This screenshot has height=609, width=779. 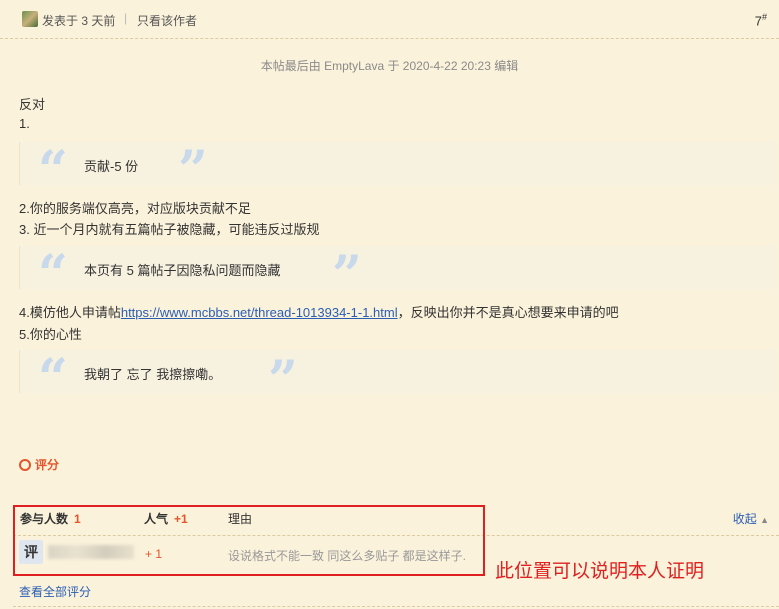 What do you see at coordinates (764, 520) in the screenshot?
I see `chevron-up-icon: ▲` at bounding box center [764, 520].